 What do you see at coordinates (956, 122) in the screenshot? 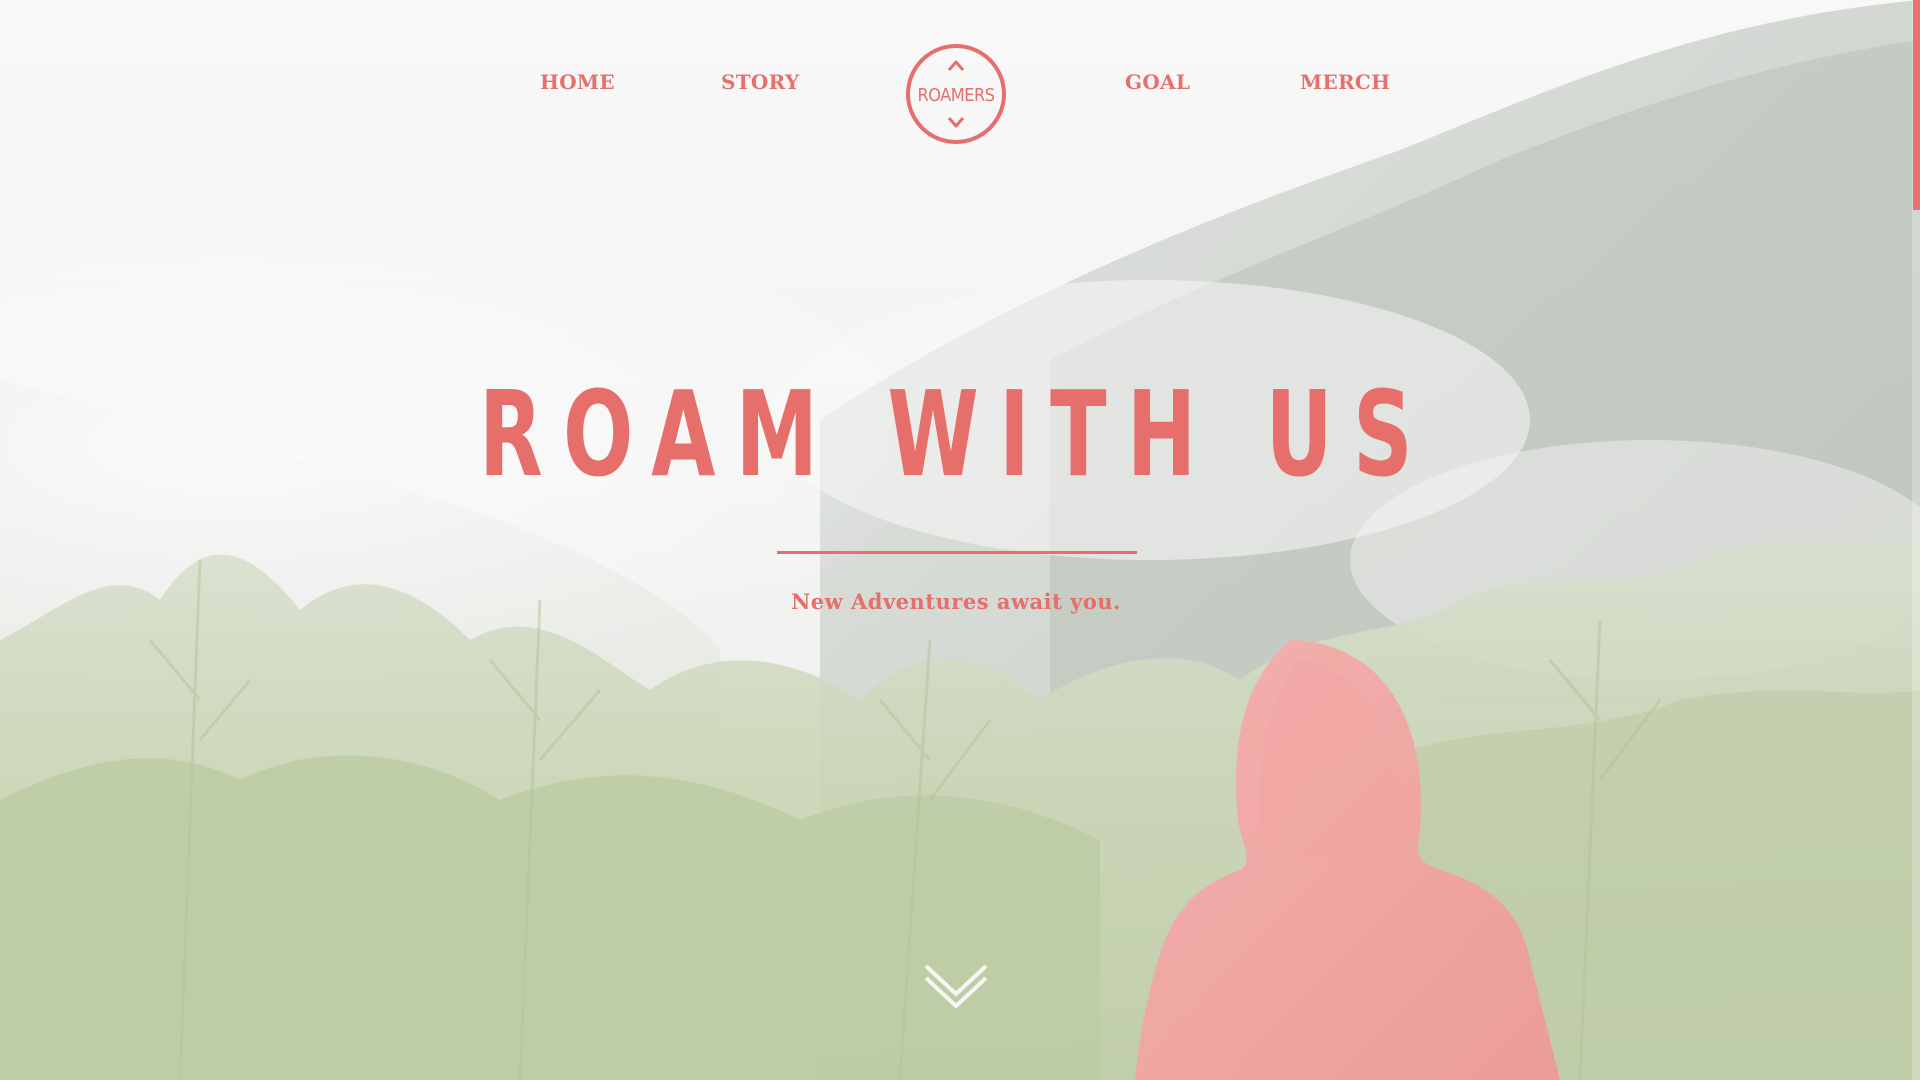
I see `logo-down-chevron-icon` at bounding box center [956, 122].